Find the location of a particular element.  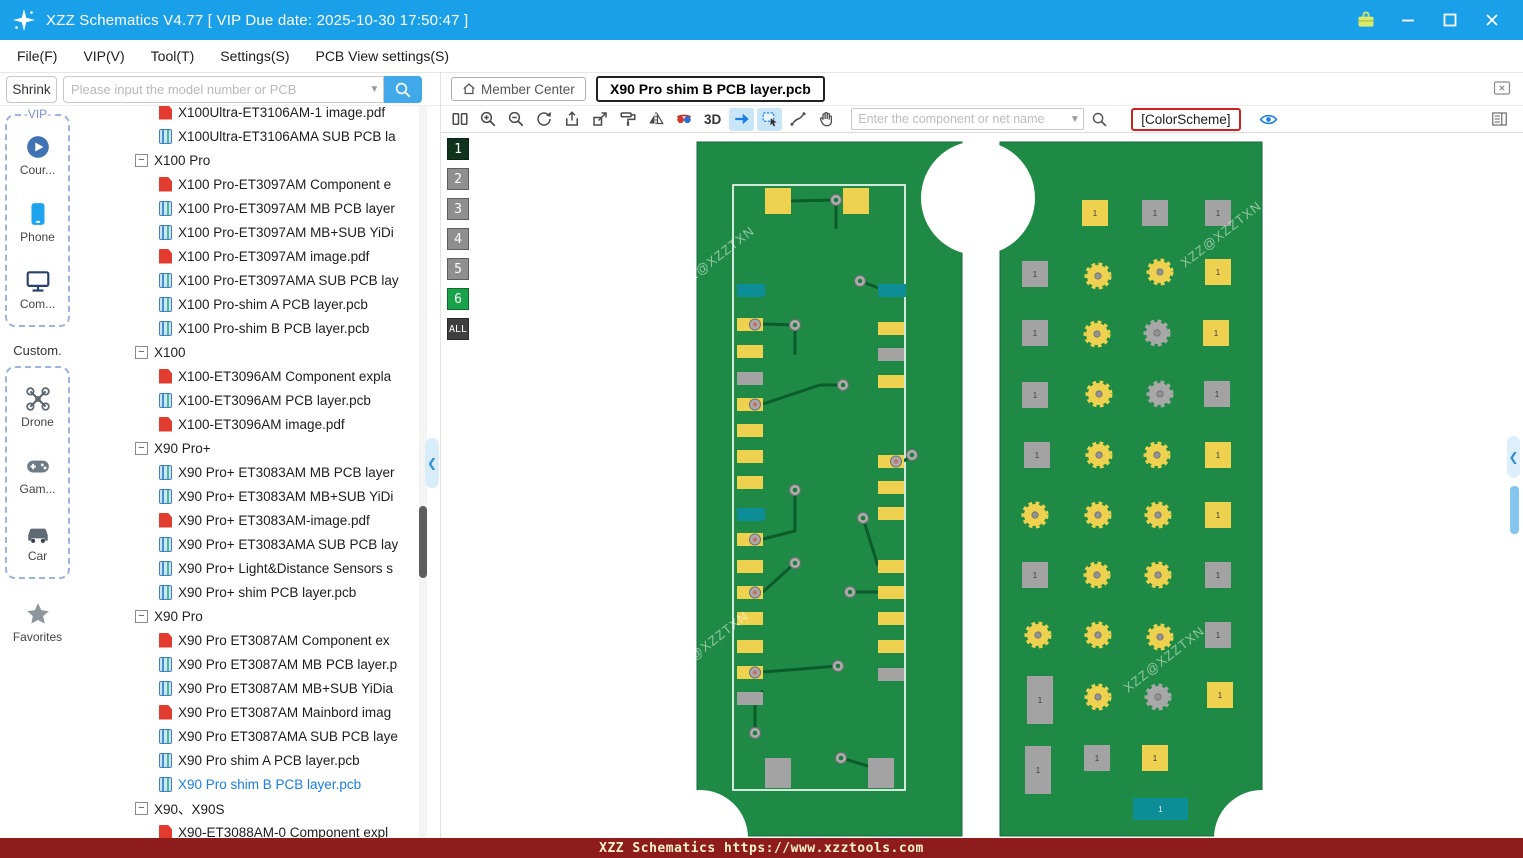

tree-item: X100Ultra-ET3106AM-1 image.pdf is located at coordinates (247, 115).